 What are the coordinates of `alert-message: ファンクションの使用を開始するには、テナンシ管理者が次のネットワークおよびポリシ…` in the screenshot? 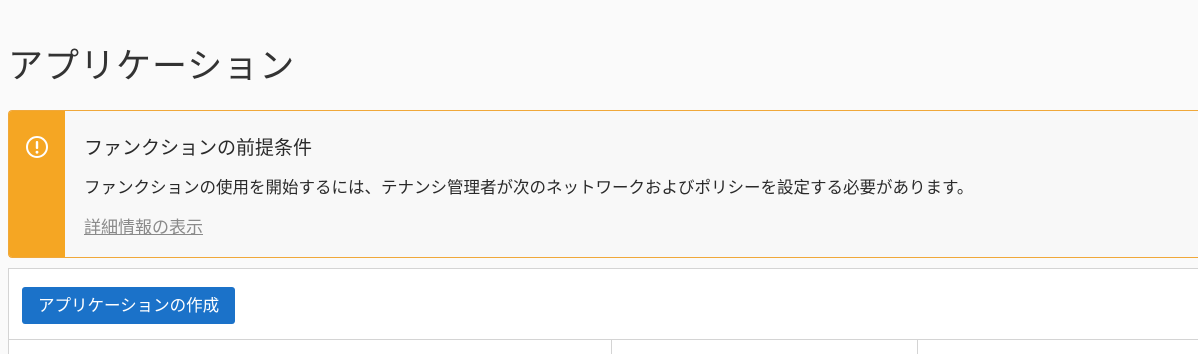 It's located at (529, 187).